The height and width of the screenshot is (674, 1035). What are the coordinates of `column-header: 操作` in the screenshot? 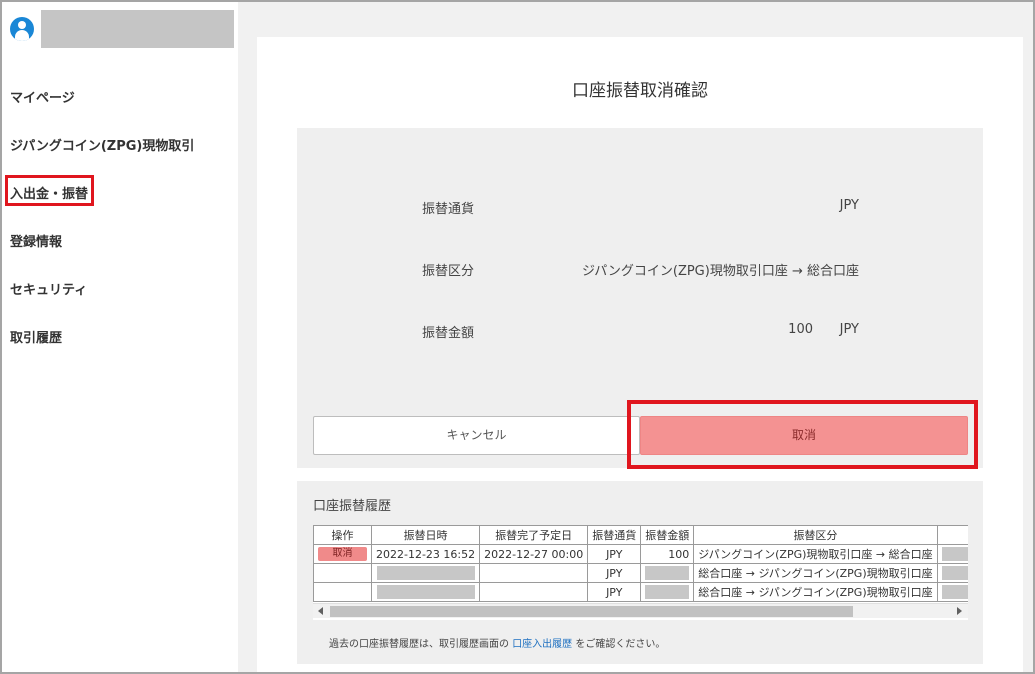 It's located at (342, 535).